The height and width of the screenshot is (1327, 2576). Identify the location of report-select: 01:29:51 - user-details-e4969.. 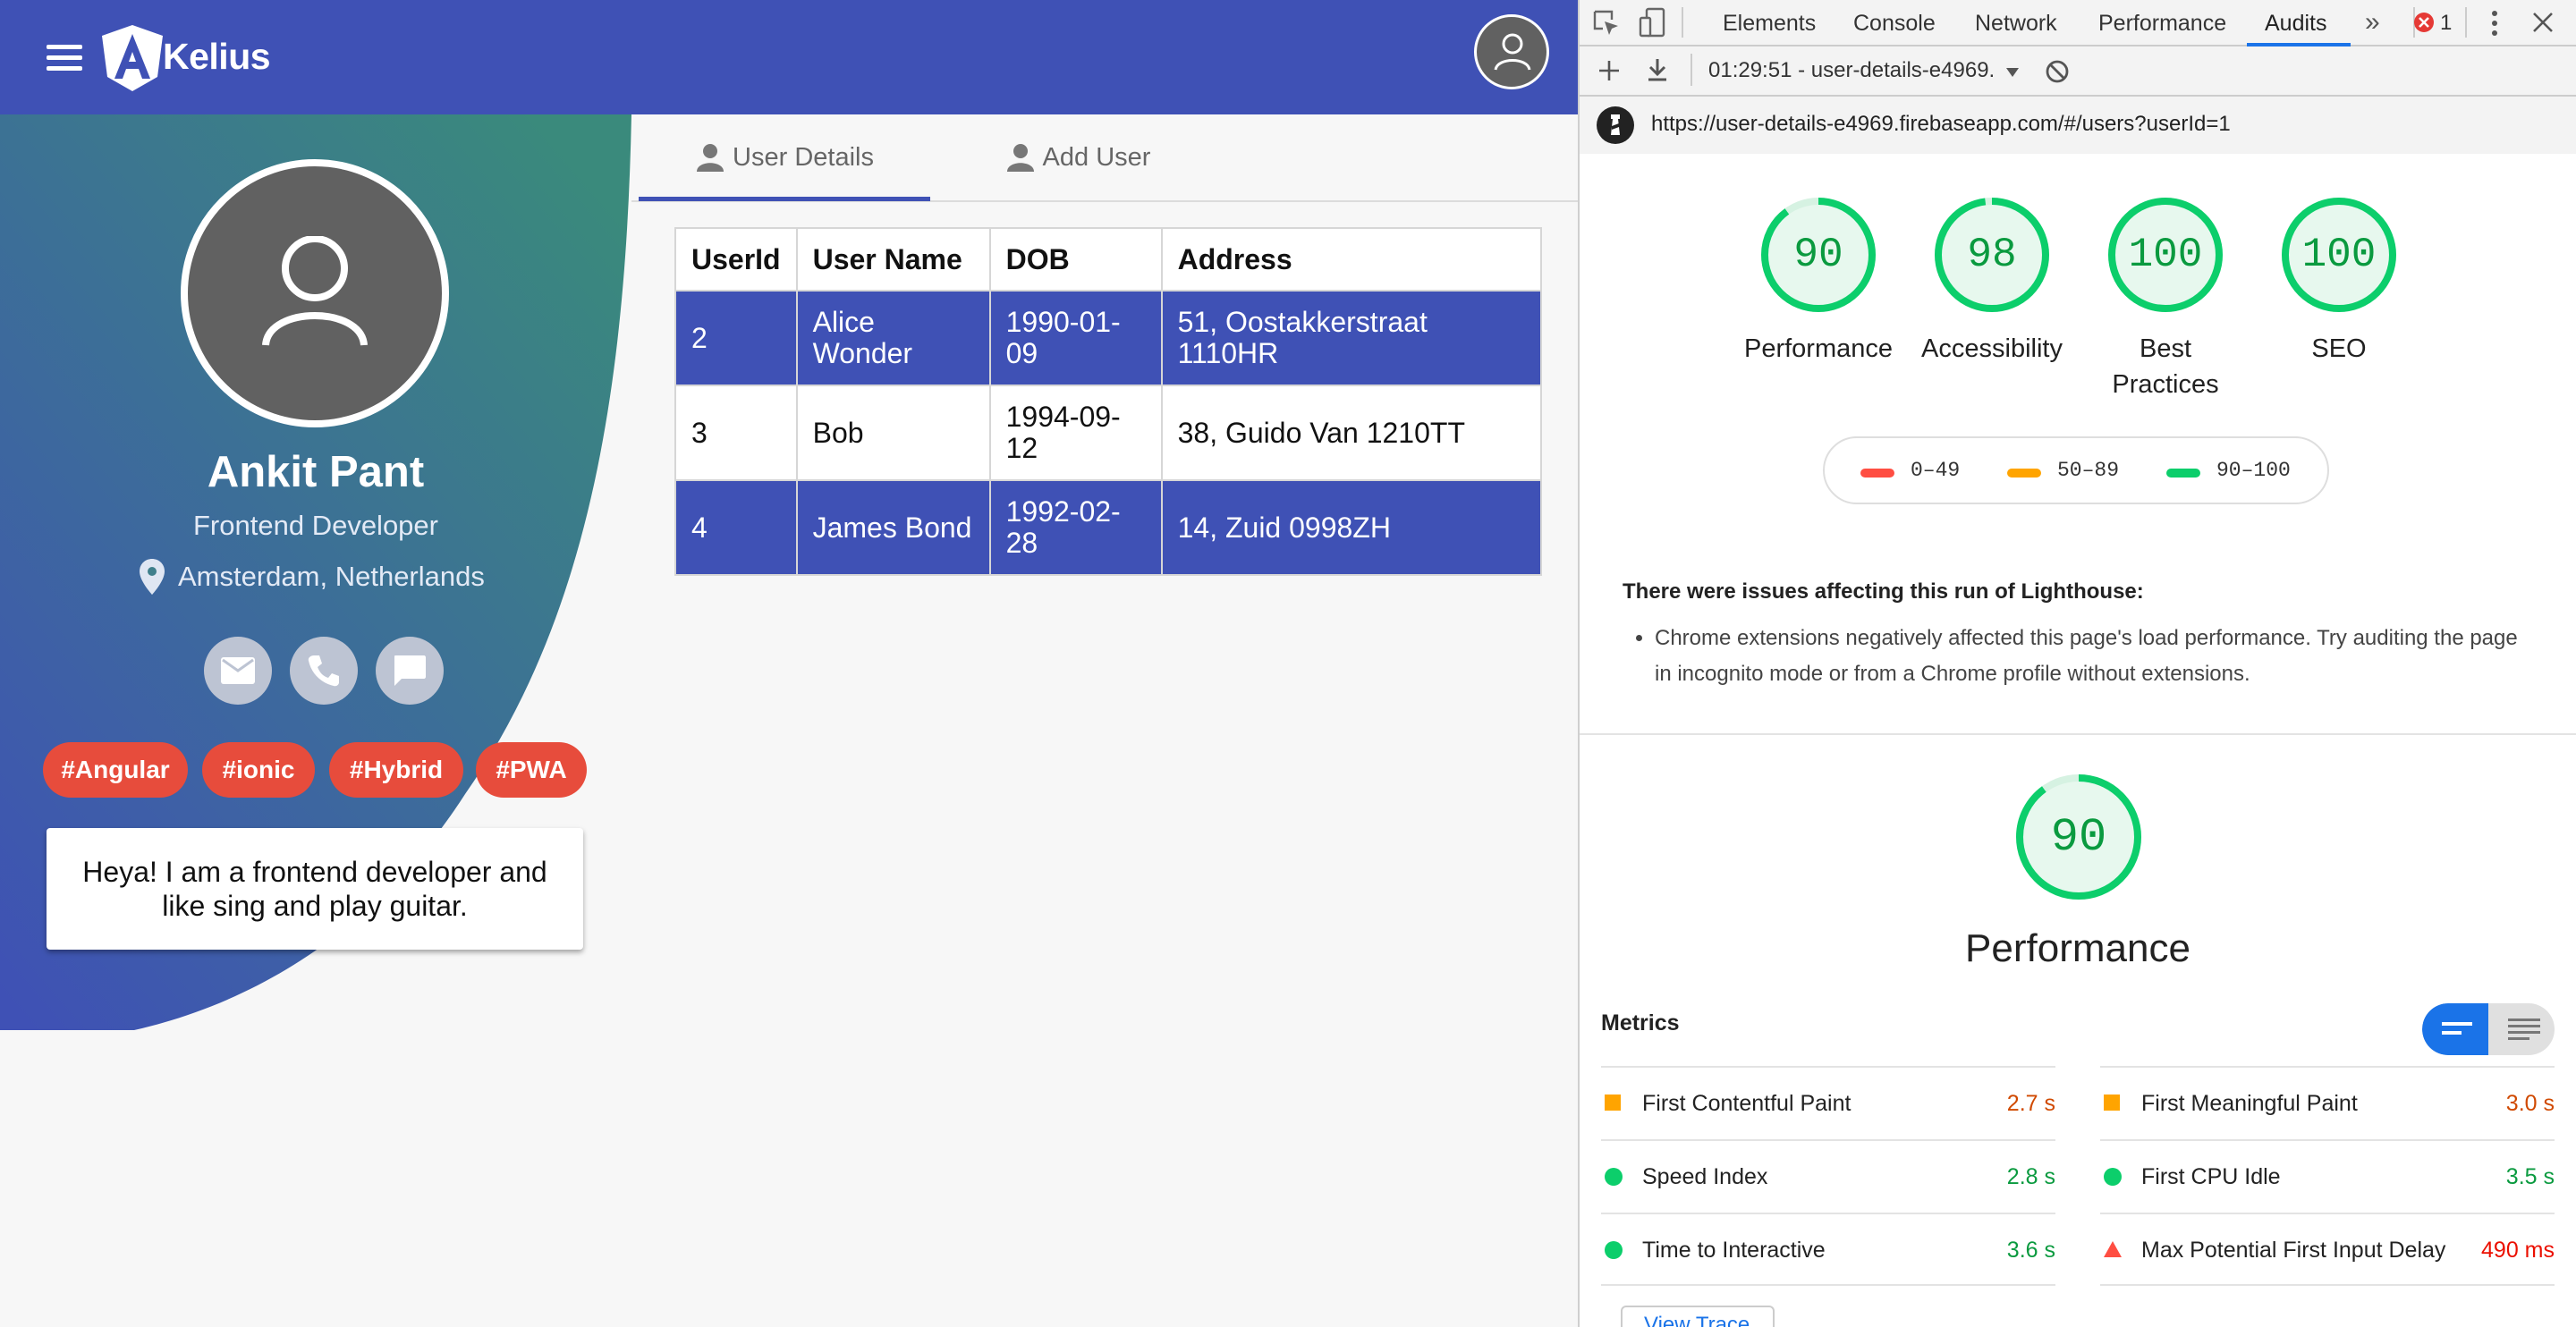
(1863, 70).